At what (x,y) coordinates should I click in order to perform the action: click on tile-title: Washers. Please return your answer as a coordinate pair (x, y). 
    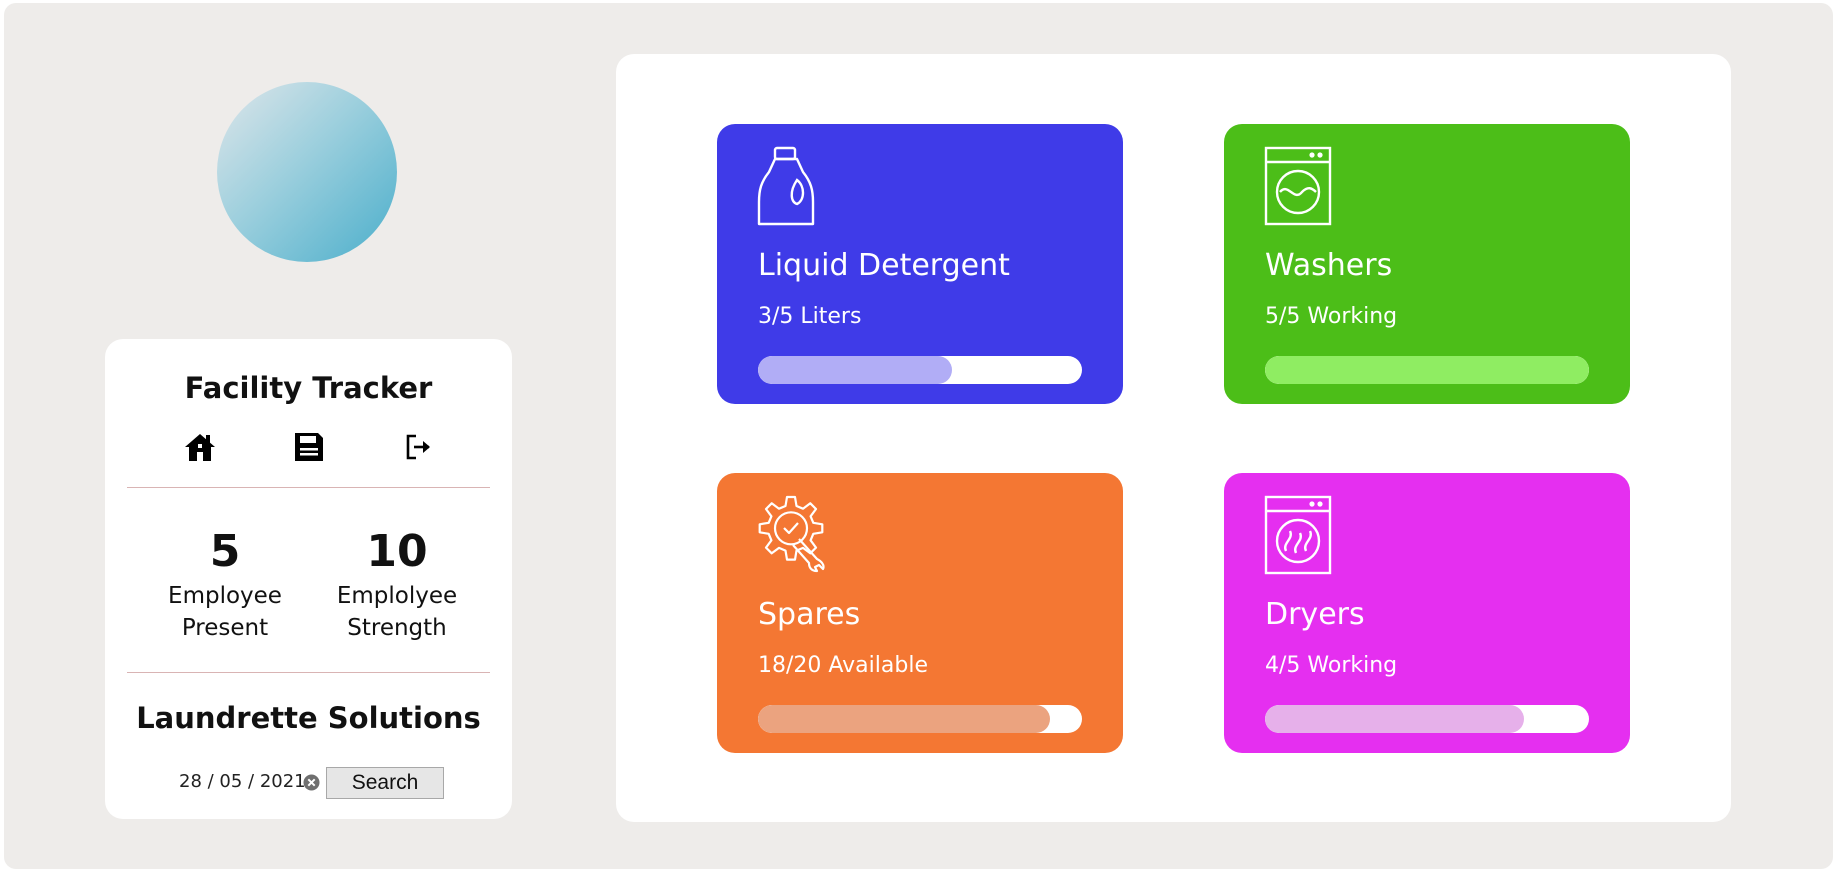
    Looking at the image, I should click on (1329, 265).